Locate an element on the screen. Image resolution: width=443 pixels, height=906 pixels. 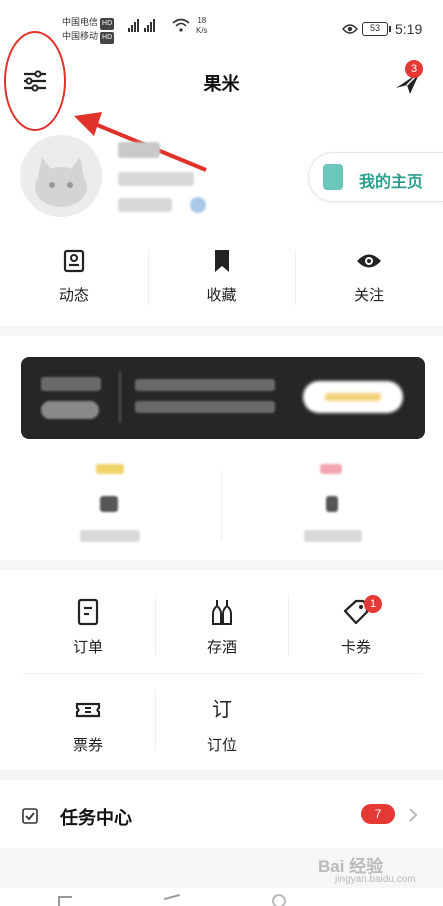
carrier-info: 中国电信 HD 中国移动 HD is located at coordinates (88, 30).